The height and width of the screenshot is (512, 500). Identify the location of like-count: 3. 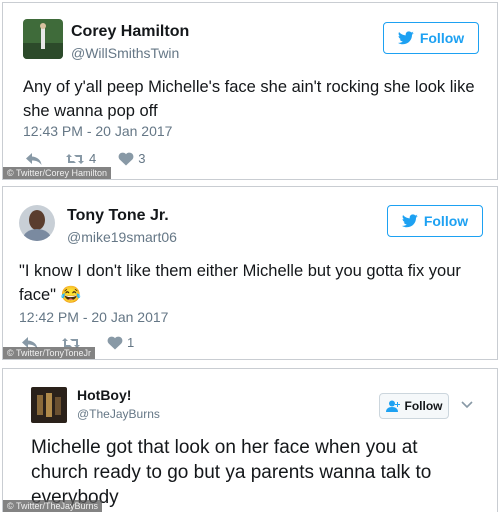
(142, 158).